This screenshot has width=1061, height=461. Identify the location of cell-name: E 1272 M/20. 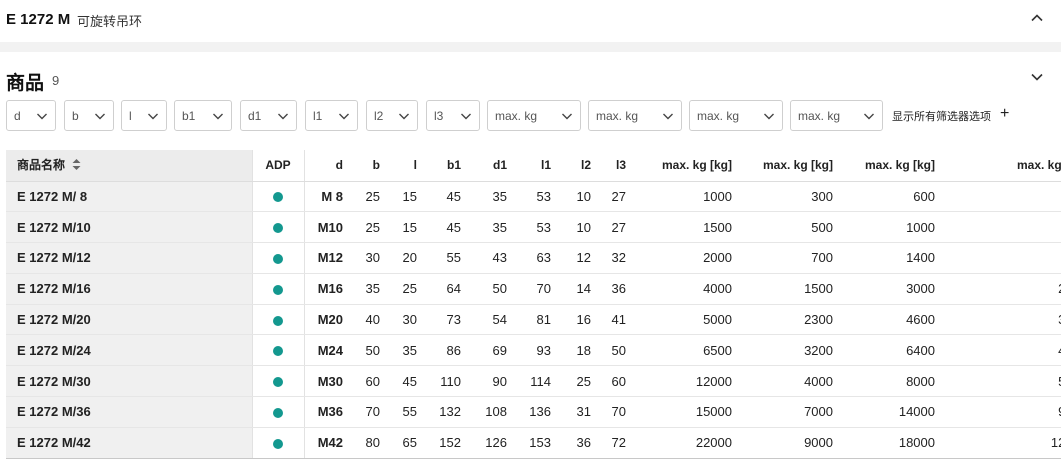
(129, 320).